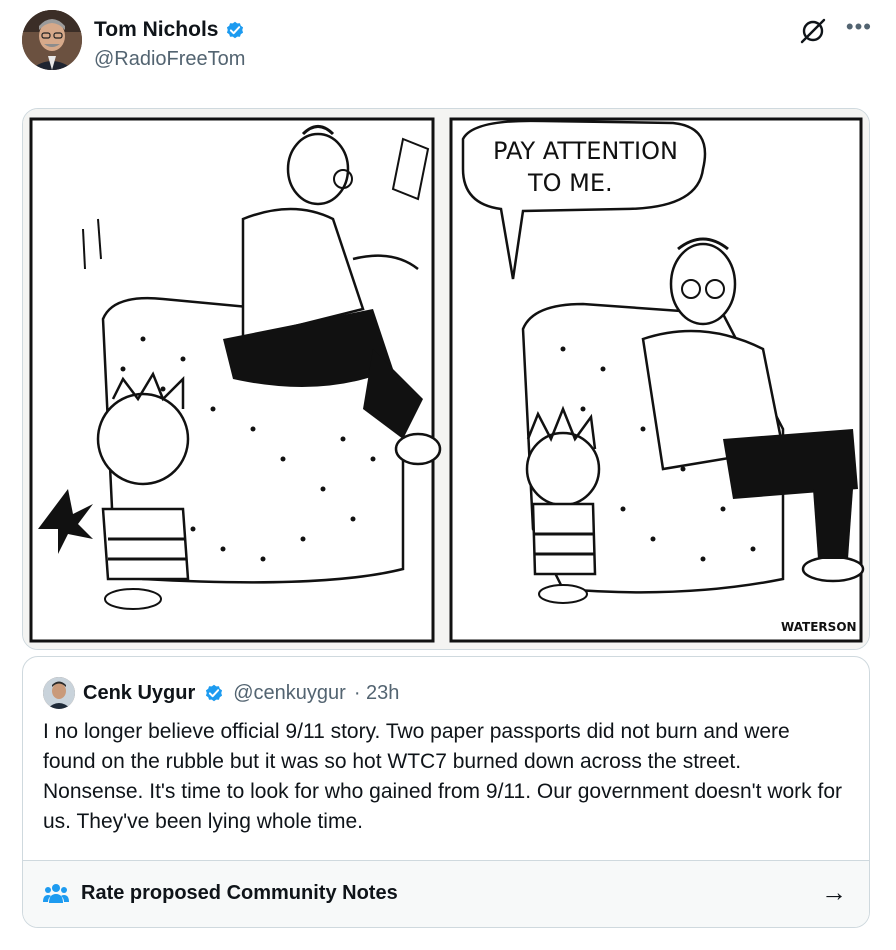  What do you see at coordinates (59, 693) in the screenshot?
I see `quoted-avatar` at bounding box center [59, 693].